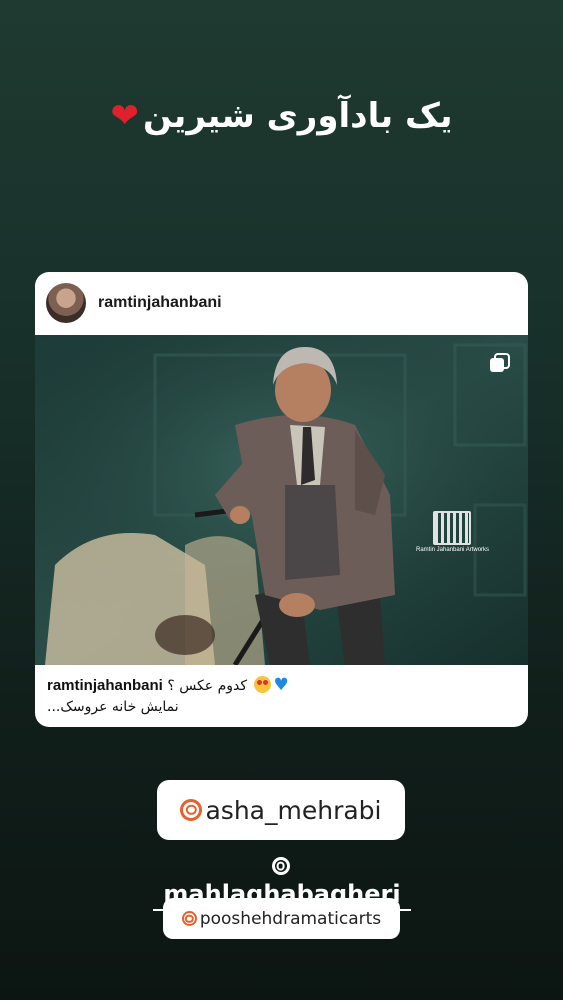 This screenshot has height=1000, width=563. Describe the element at coordinates (263, 684) in the screenshot. I see `heart-eyes-emoji-icon` at that location.